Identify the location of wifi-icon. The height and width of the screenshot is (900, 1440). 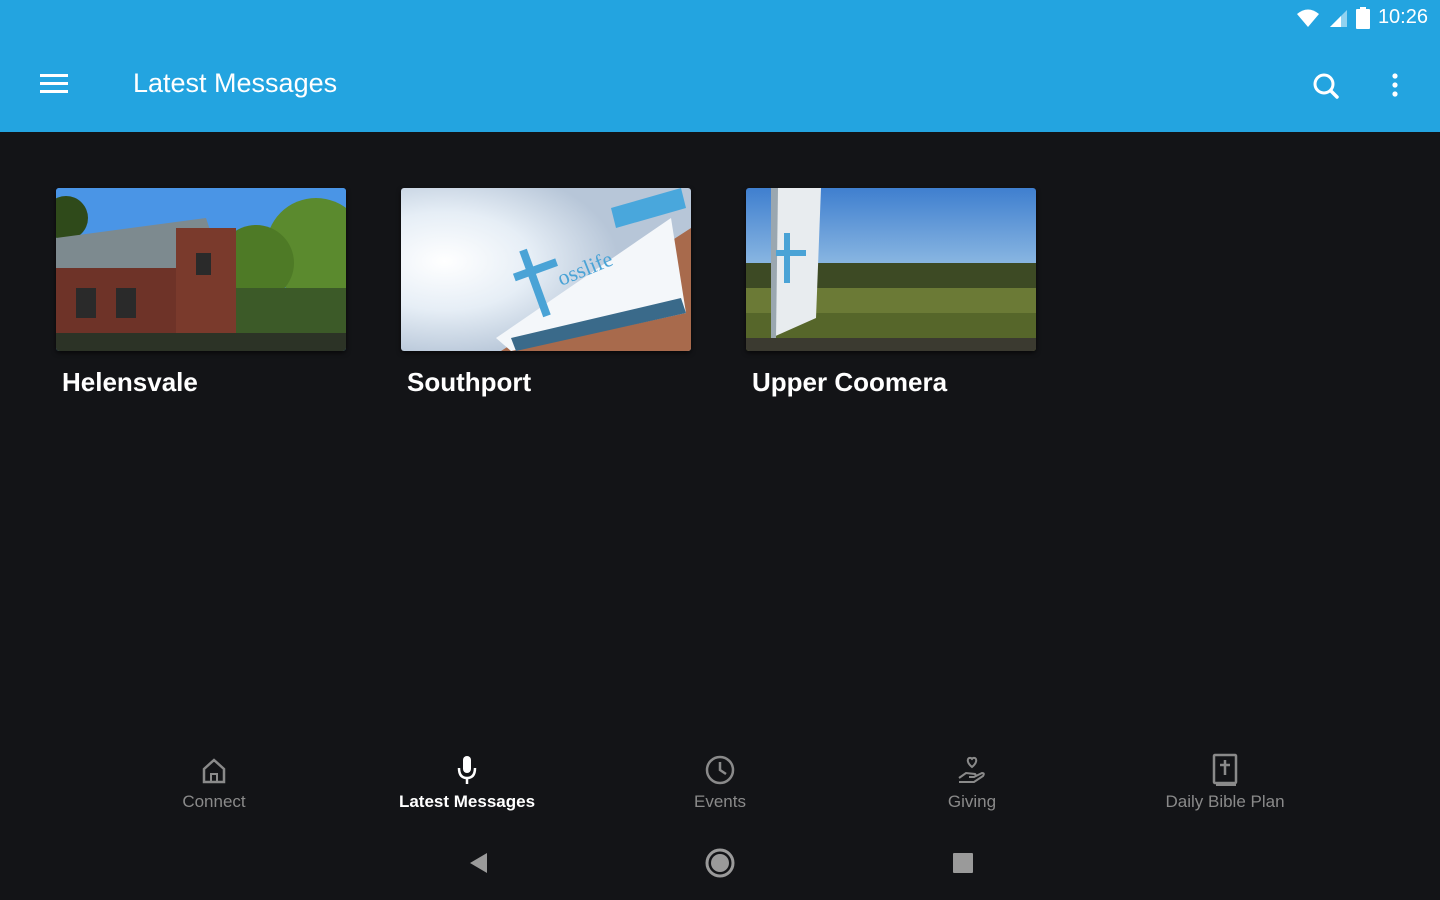
(1308, 18).